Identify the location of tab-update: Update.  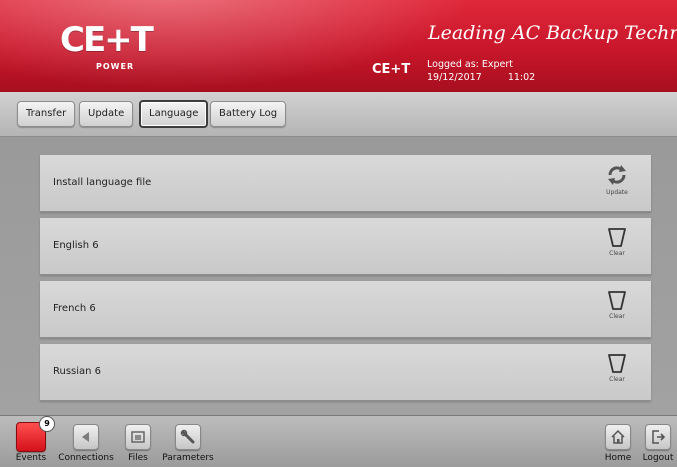
(106, 114).